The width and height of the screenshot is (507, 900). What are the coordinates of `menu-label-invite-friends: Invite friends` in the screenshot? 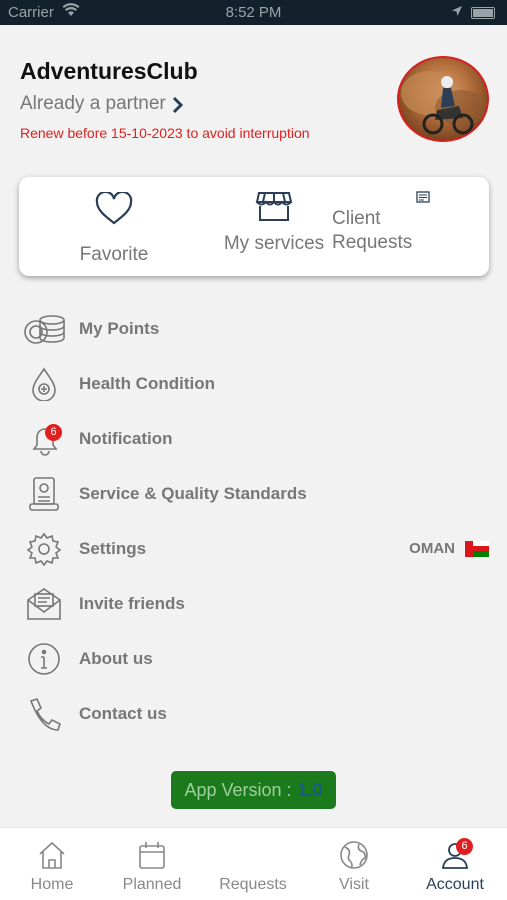 It's located at (132, 603).